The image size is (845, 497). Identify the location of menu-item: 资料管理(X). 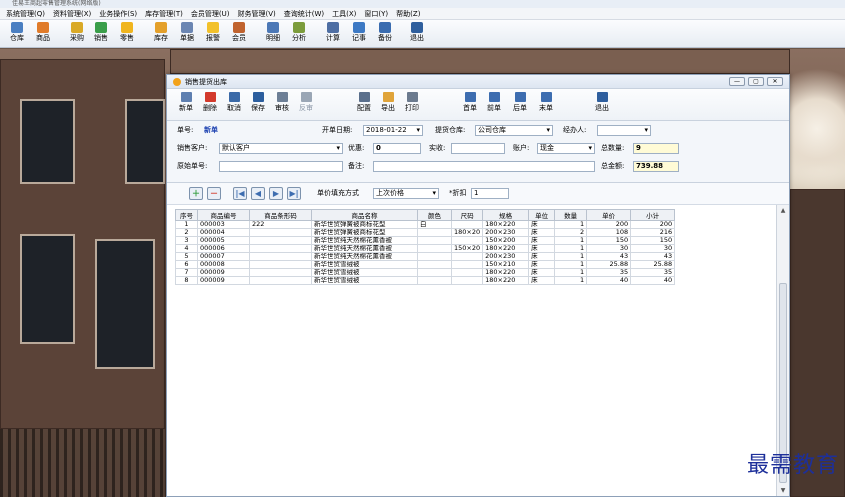
(72, 14).